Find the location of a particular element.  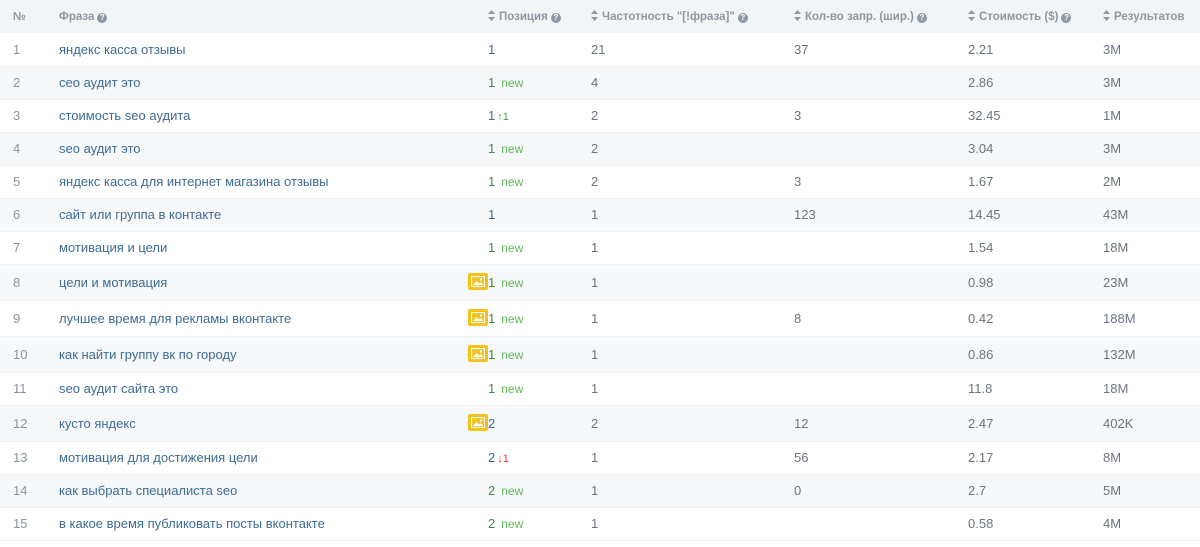

phrase-cell: как выбрать специалиста seo is located at coordinates (273, 491).